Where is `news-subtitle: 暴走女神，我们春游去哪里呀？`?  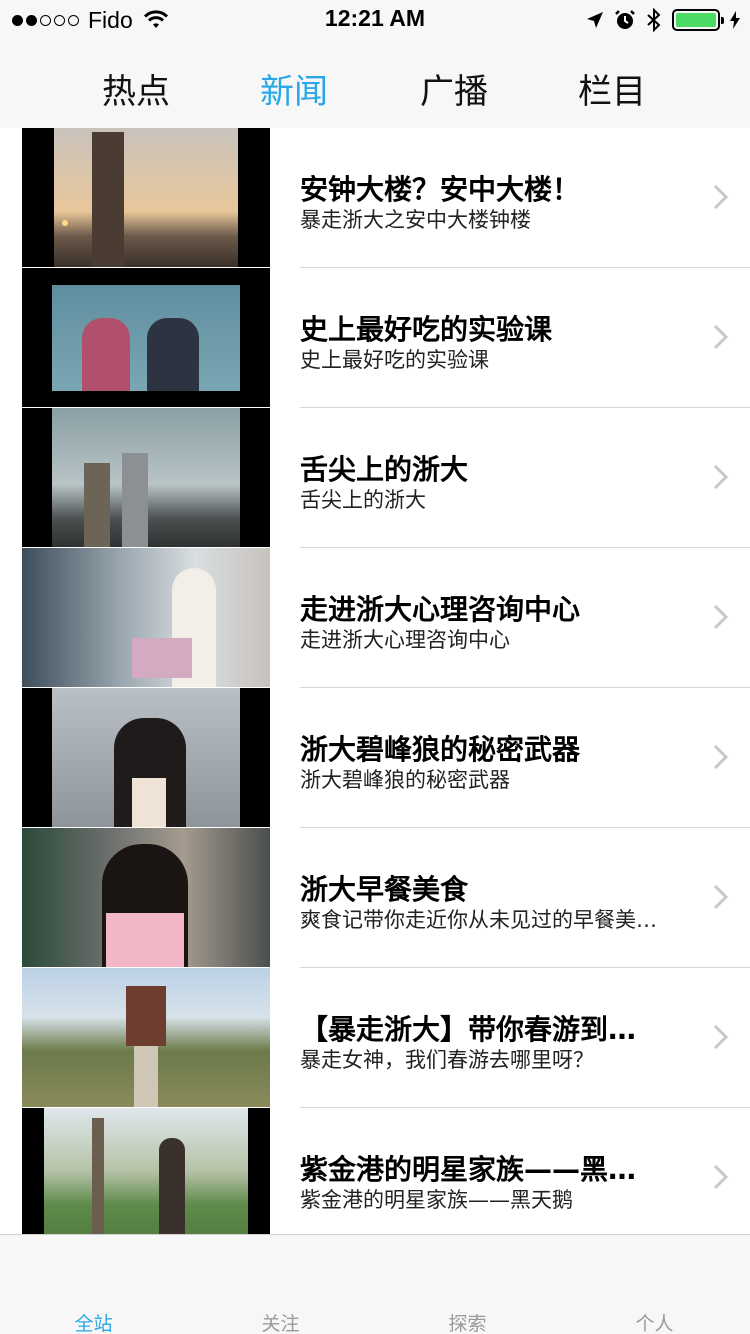 news-subtitle: 暴走女神，我们春游去哪里呀？ is located at coordinates (447, 1060).